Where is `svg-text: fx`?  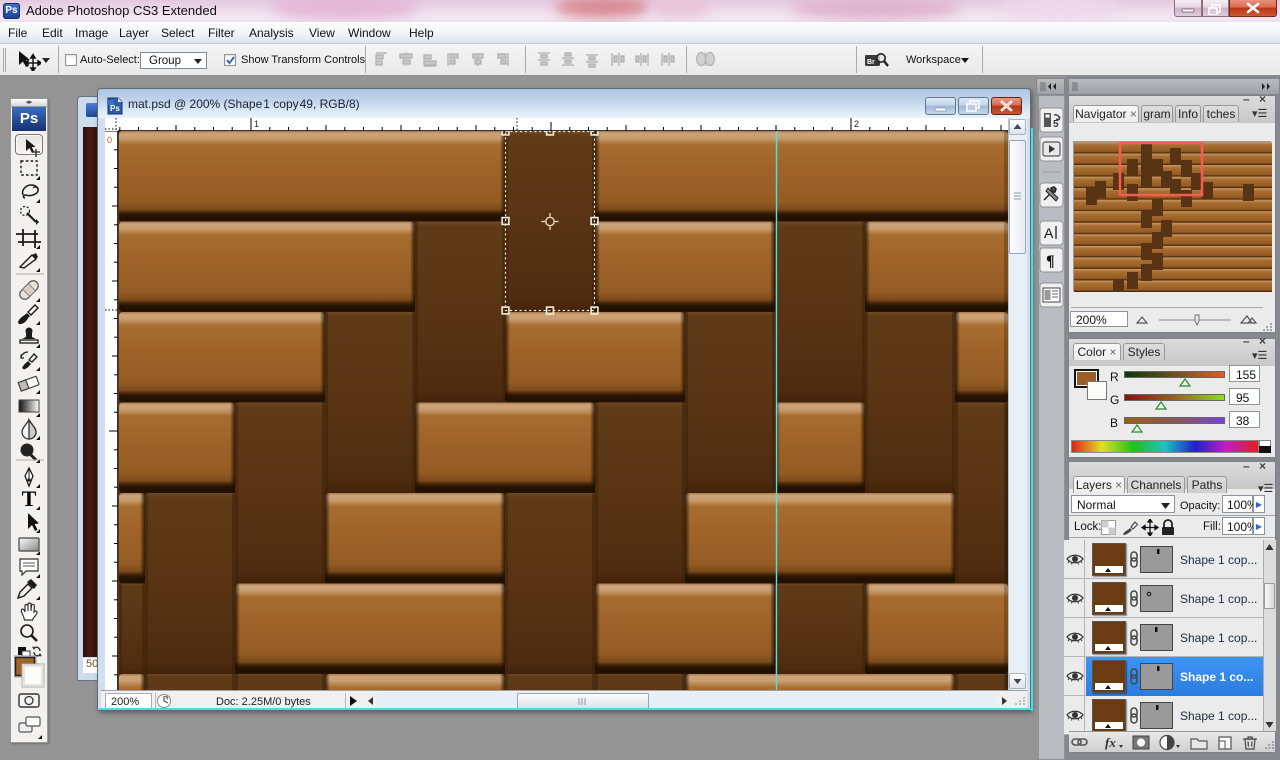 svg-text: fx is located at coordinates (1110, 742).